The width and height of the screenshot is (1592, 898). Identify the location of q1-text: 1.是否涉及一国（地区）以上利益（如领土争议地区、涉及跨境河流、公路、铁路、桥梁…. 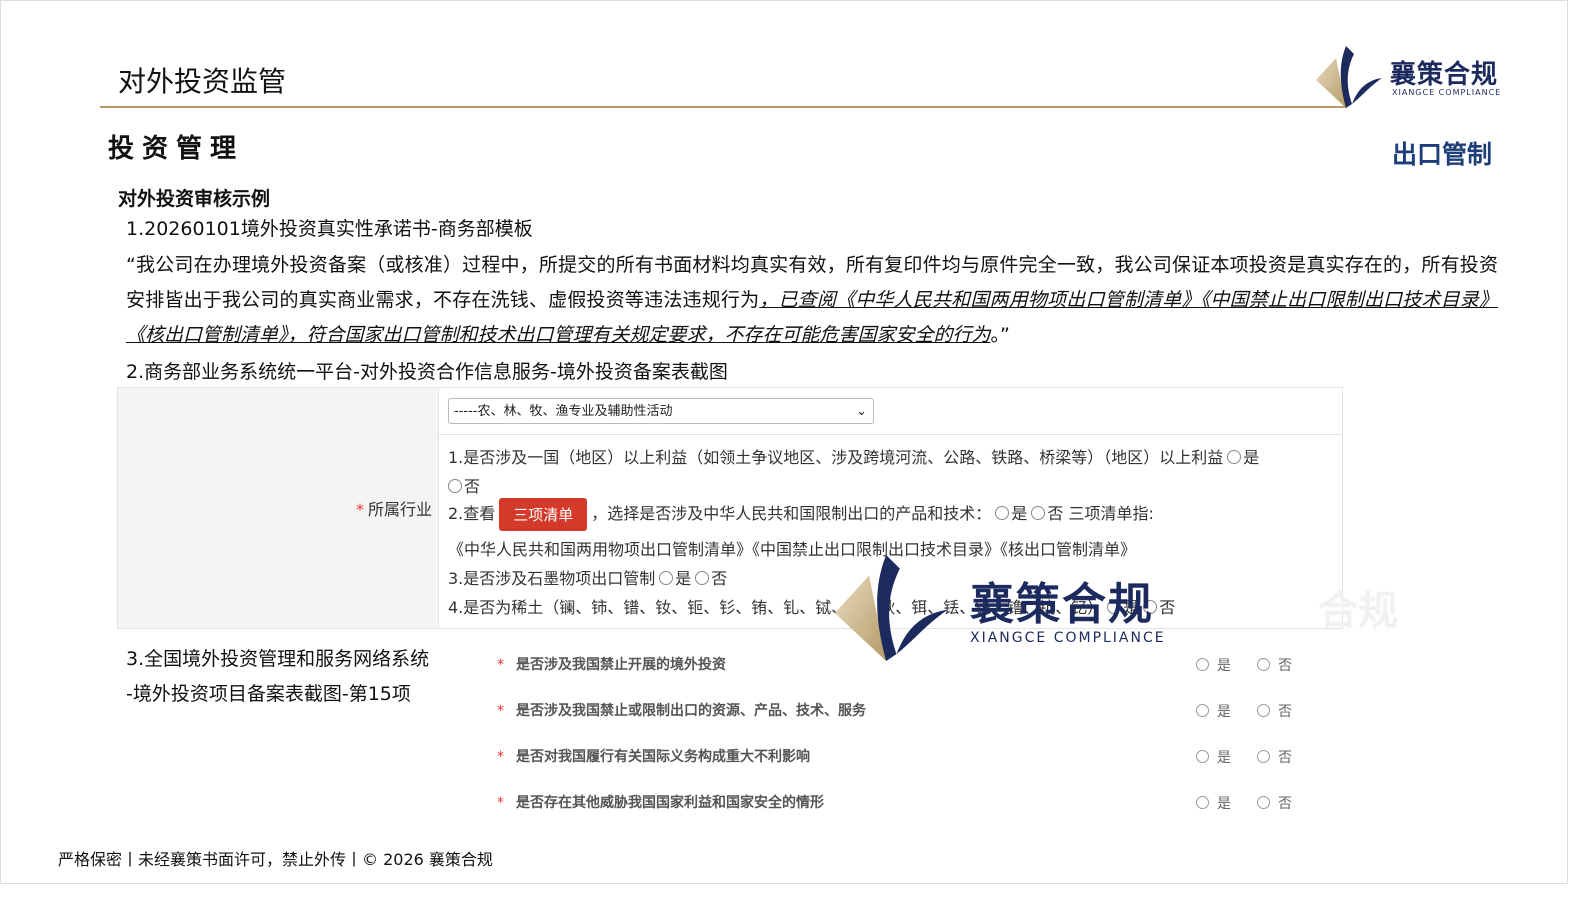
(836, 457).